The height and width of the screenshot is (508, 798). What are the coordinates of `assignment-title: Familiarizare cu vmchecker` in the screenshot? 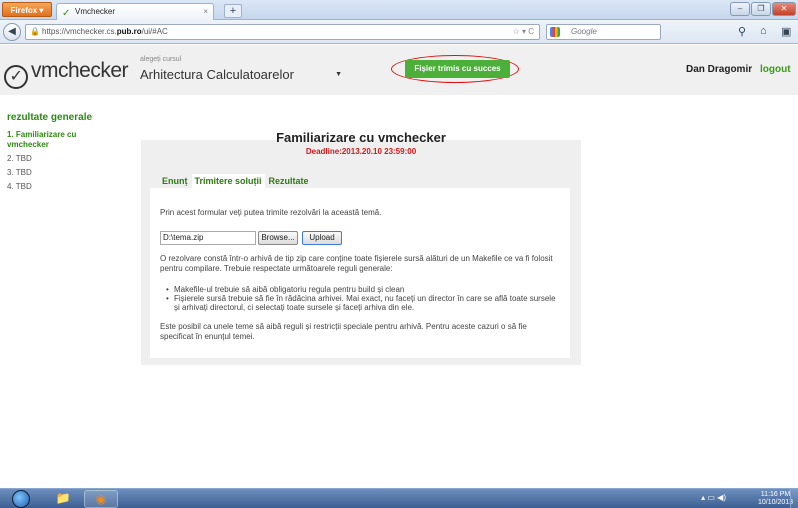 It's located at (361, 137).